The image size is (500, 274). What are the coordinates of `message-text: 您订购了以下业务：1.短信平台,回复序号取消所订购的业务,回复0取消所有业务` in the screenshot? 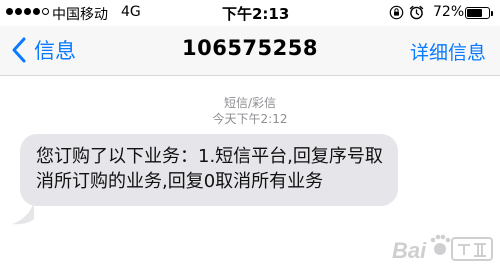 It's located at (209, 169).